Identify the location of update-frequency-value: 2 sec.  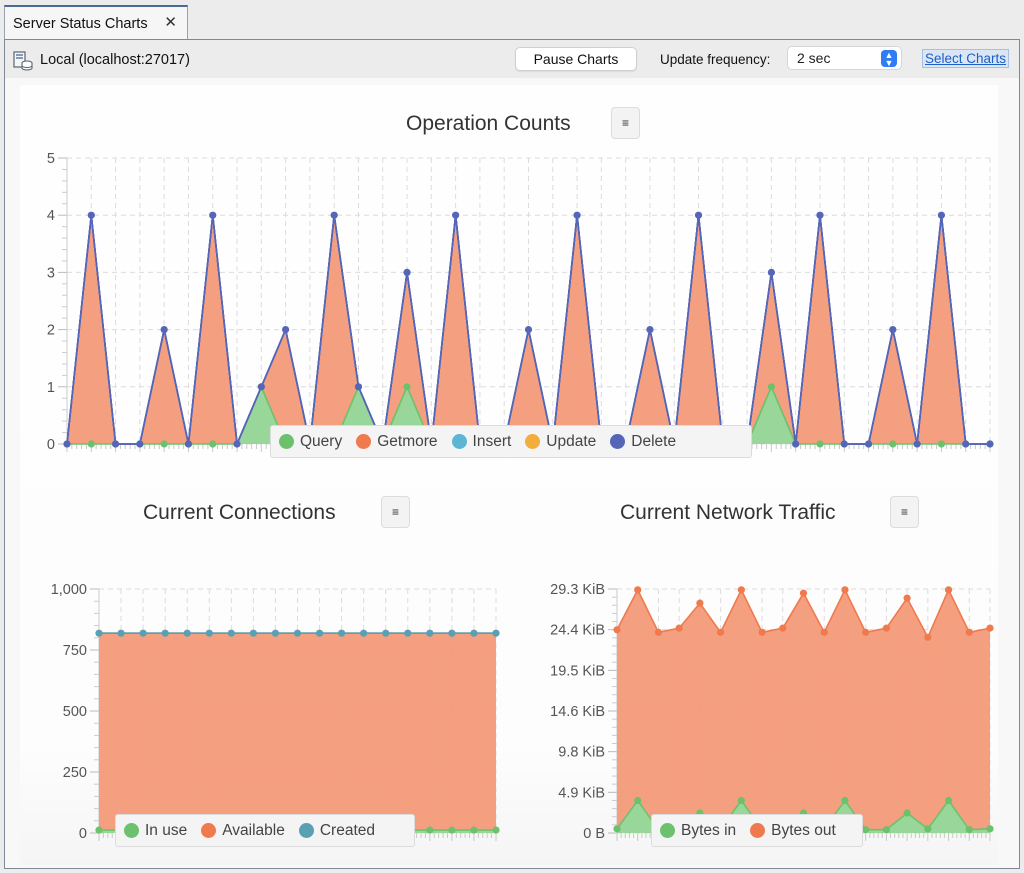
(814, 58).